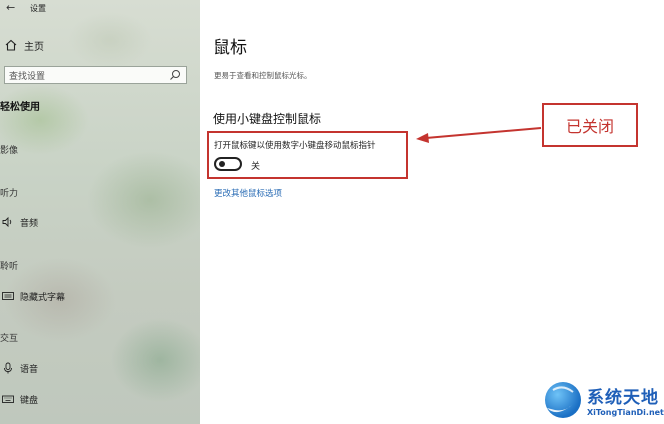 This screenshot has width=664, height=424. What do you see at coordinates (100, 45) in the screenshot?
I see `nav-home: 主页` at bounding box center [100, 45].